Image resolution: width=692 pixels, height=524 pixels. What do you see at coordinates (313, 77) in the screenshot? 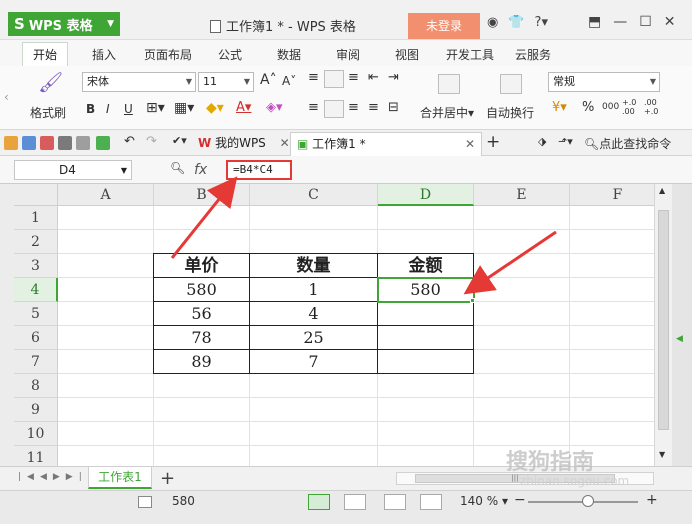
I see `align-top-icon: ≡` at bounding box center [313, 77].